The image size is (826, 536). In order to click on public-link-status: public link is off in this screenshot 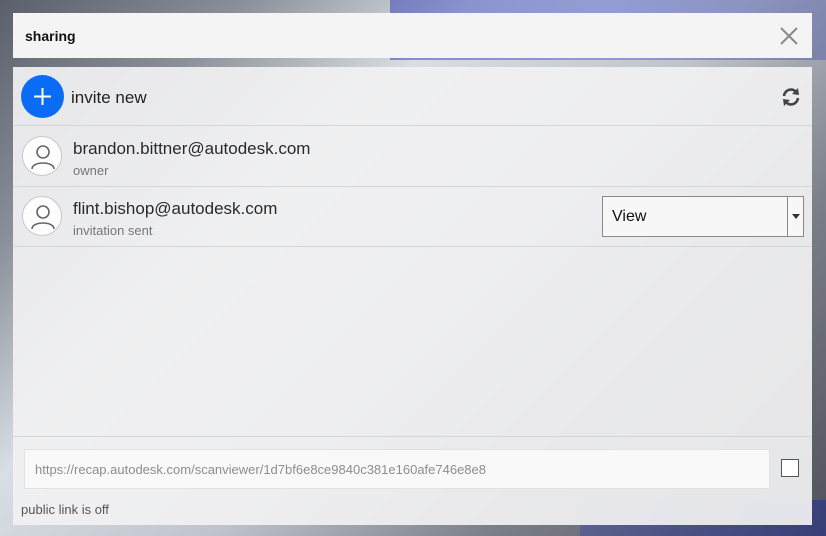, I will do `click(65, 509)`.